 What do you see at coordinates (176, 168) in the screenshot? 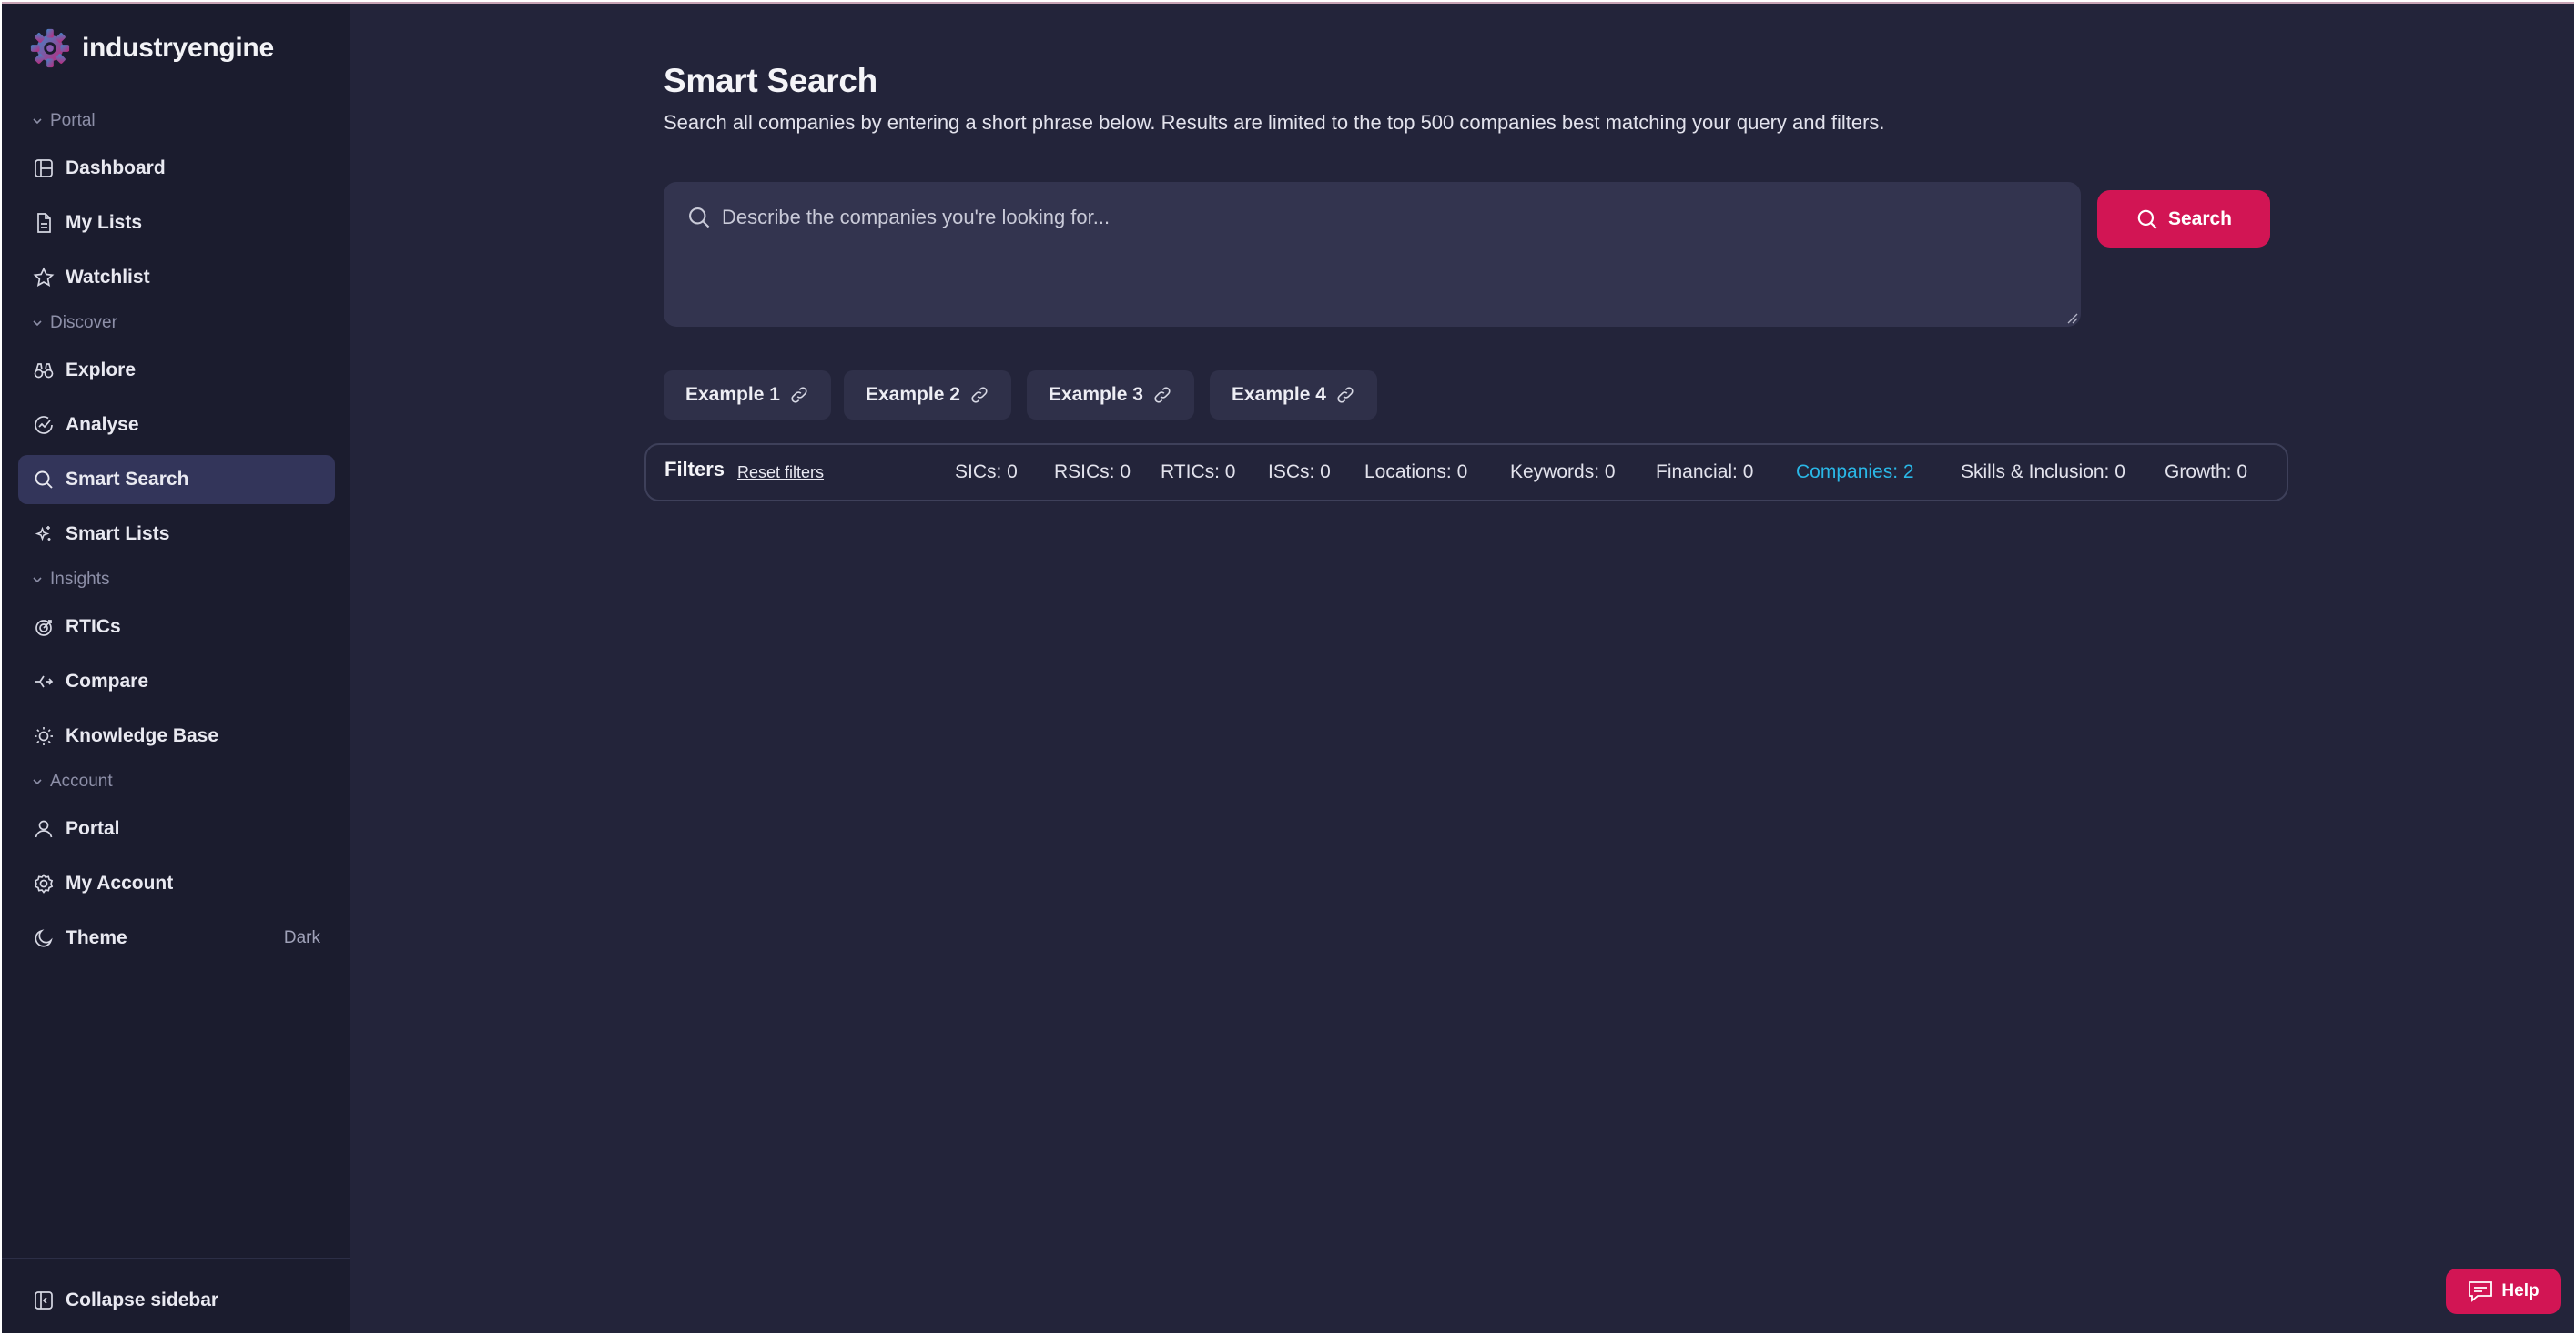
I see `sidebar-item-dashboard: Dashboard` at bounding box center [176, 168].